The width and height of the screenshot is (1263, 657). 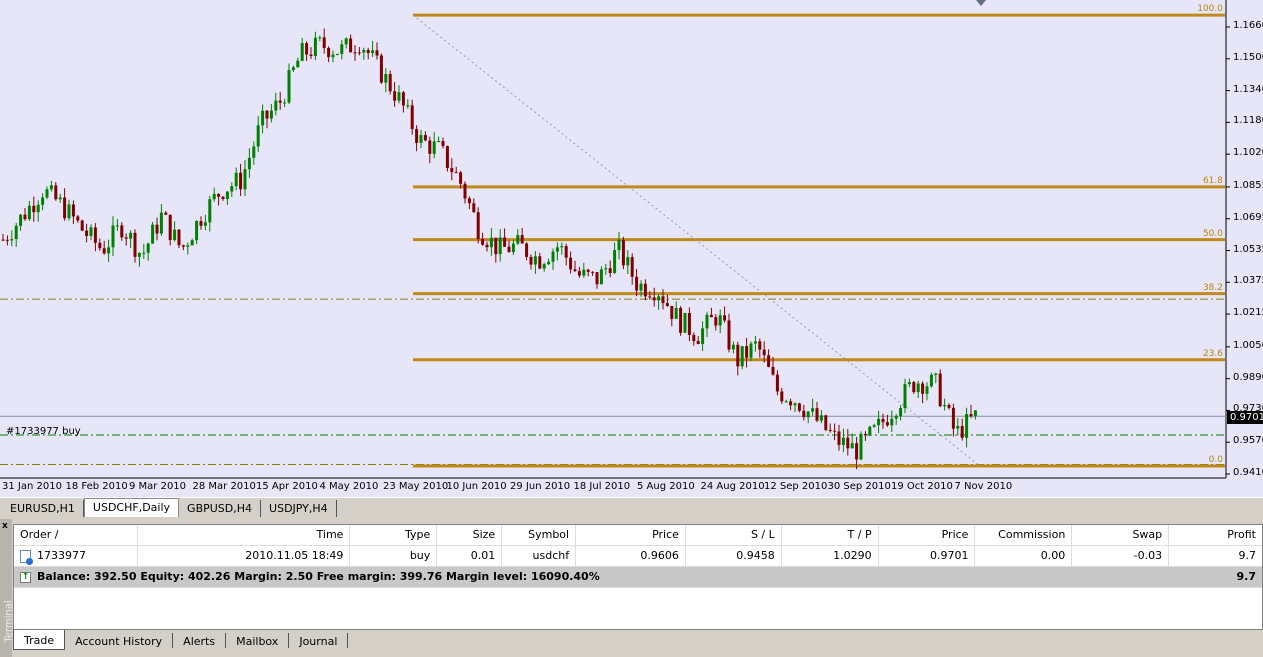 I want to click on col-size: Size, so click(x=470, y=535).